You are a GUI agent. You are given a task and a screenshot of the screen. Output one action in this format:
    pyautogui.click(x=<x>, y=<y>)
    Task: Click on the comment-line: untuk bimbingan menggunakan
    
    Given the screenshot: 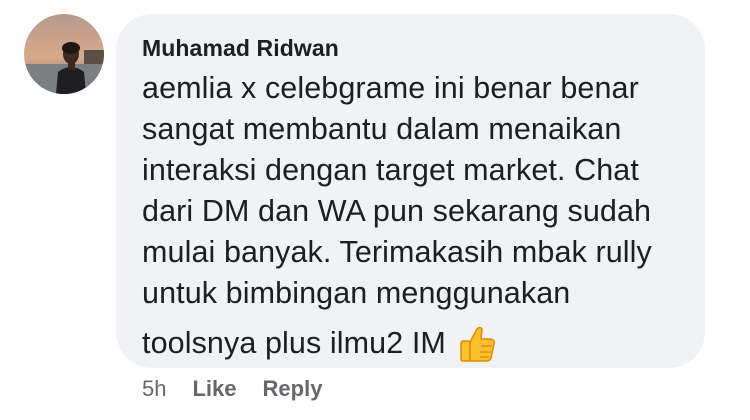 What is the action you would take?
    pyautogui.click(x=356, y=293)
    